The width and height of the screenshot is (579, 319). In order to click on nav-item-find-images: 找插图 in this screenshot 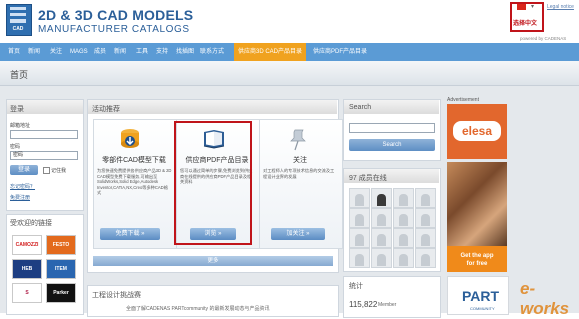, I will do `click(185, 52)`.